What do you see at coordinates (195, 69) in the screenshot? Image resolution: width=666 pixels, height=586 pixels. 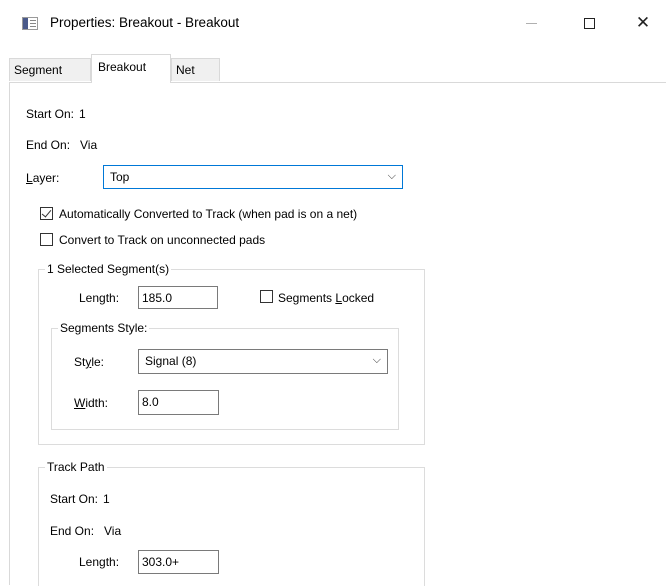 I see `tab-net: Net` at bounding box center [195, 69].